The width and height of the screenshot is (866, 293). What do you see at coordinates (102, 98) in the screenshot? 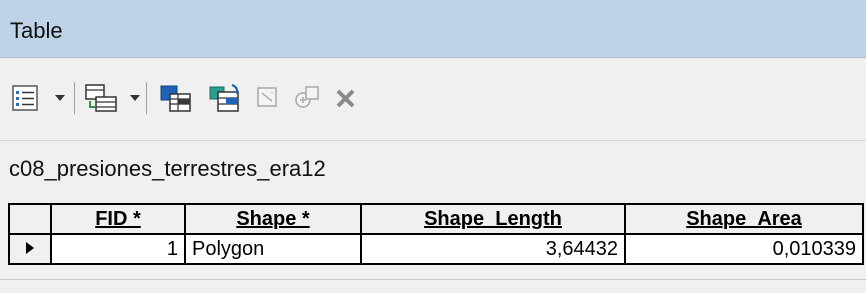
I see `related-tables-icon` at bounding box center [102, 98].